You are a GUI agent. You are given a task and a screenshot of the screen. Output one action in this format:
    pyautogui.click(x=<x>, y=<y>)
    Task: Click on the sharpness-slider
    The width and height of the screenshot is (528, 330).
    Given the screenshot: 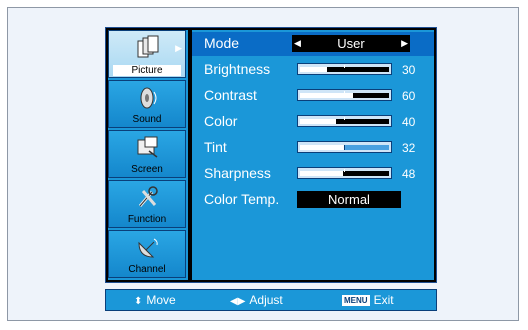 What is the action you would take?
    pyautogui.click(x=344, y=173)
    